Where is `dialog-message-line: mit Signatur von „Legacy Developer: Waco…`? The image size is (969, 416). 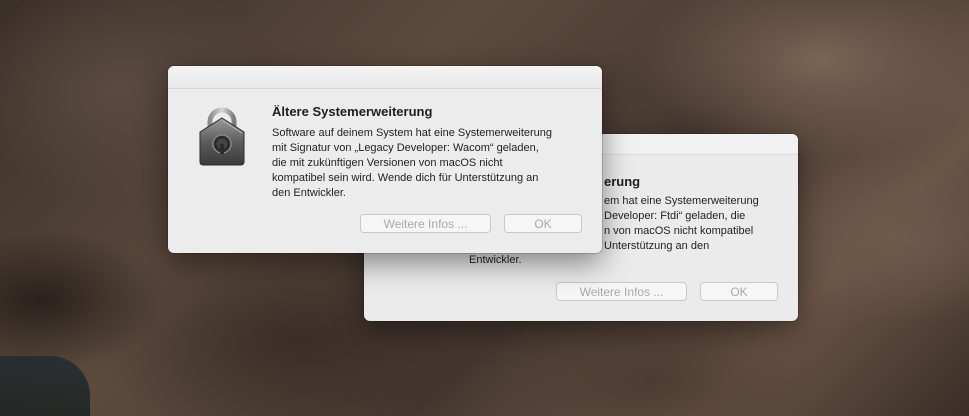 dialog-message-line: mit Signatur von „Legacy Developer: Waco… is located at coordinates (405, 148).